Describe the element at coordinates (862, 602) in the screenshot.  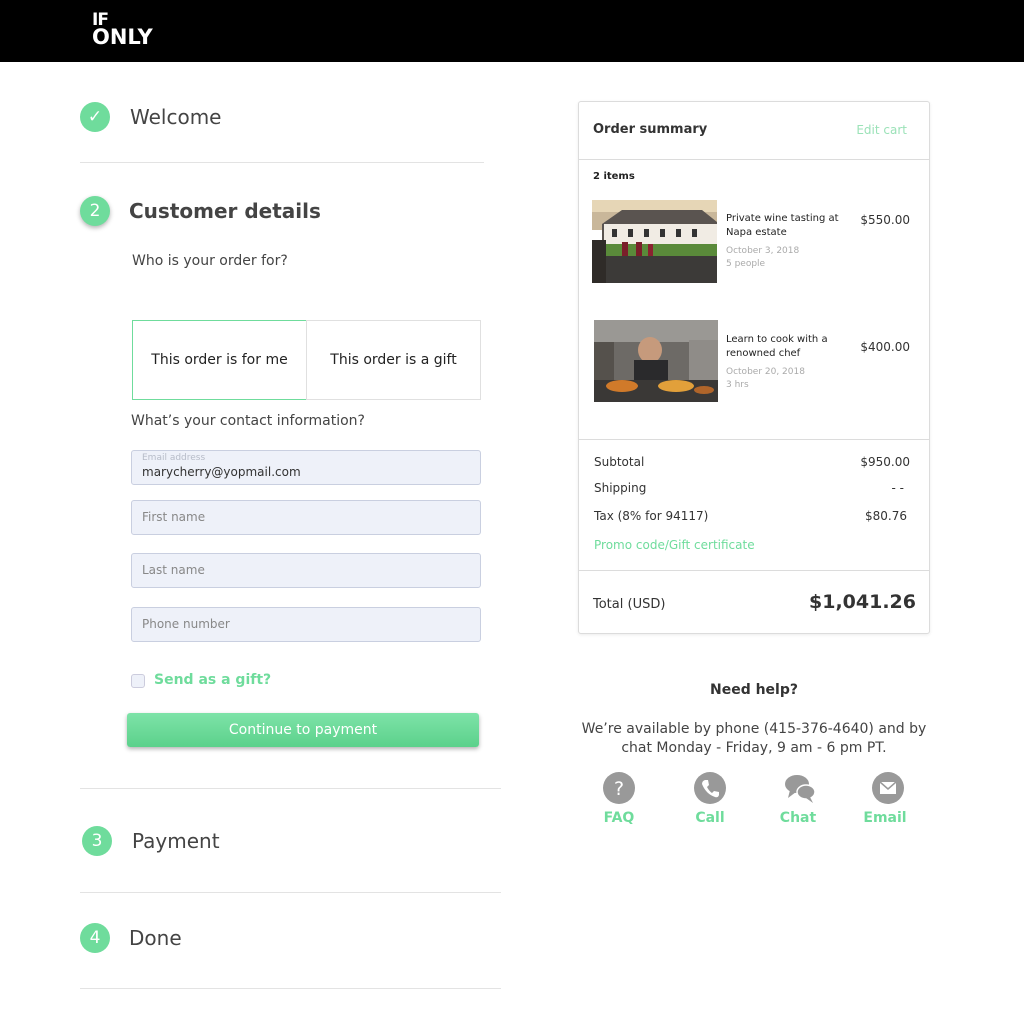
I see `total-value: $1,041.26` at that location.